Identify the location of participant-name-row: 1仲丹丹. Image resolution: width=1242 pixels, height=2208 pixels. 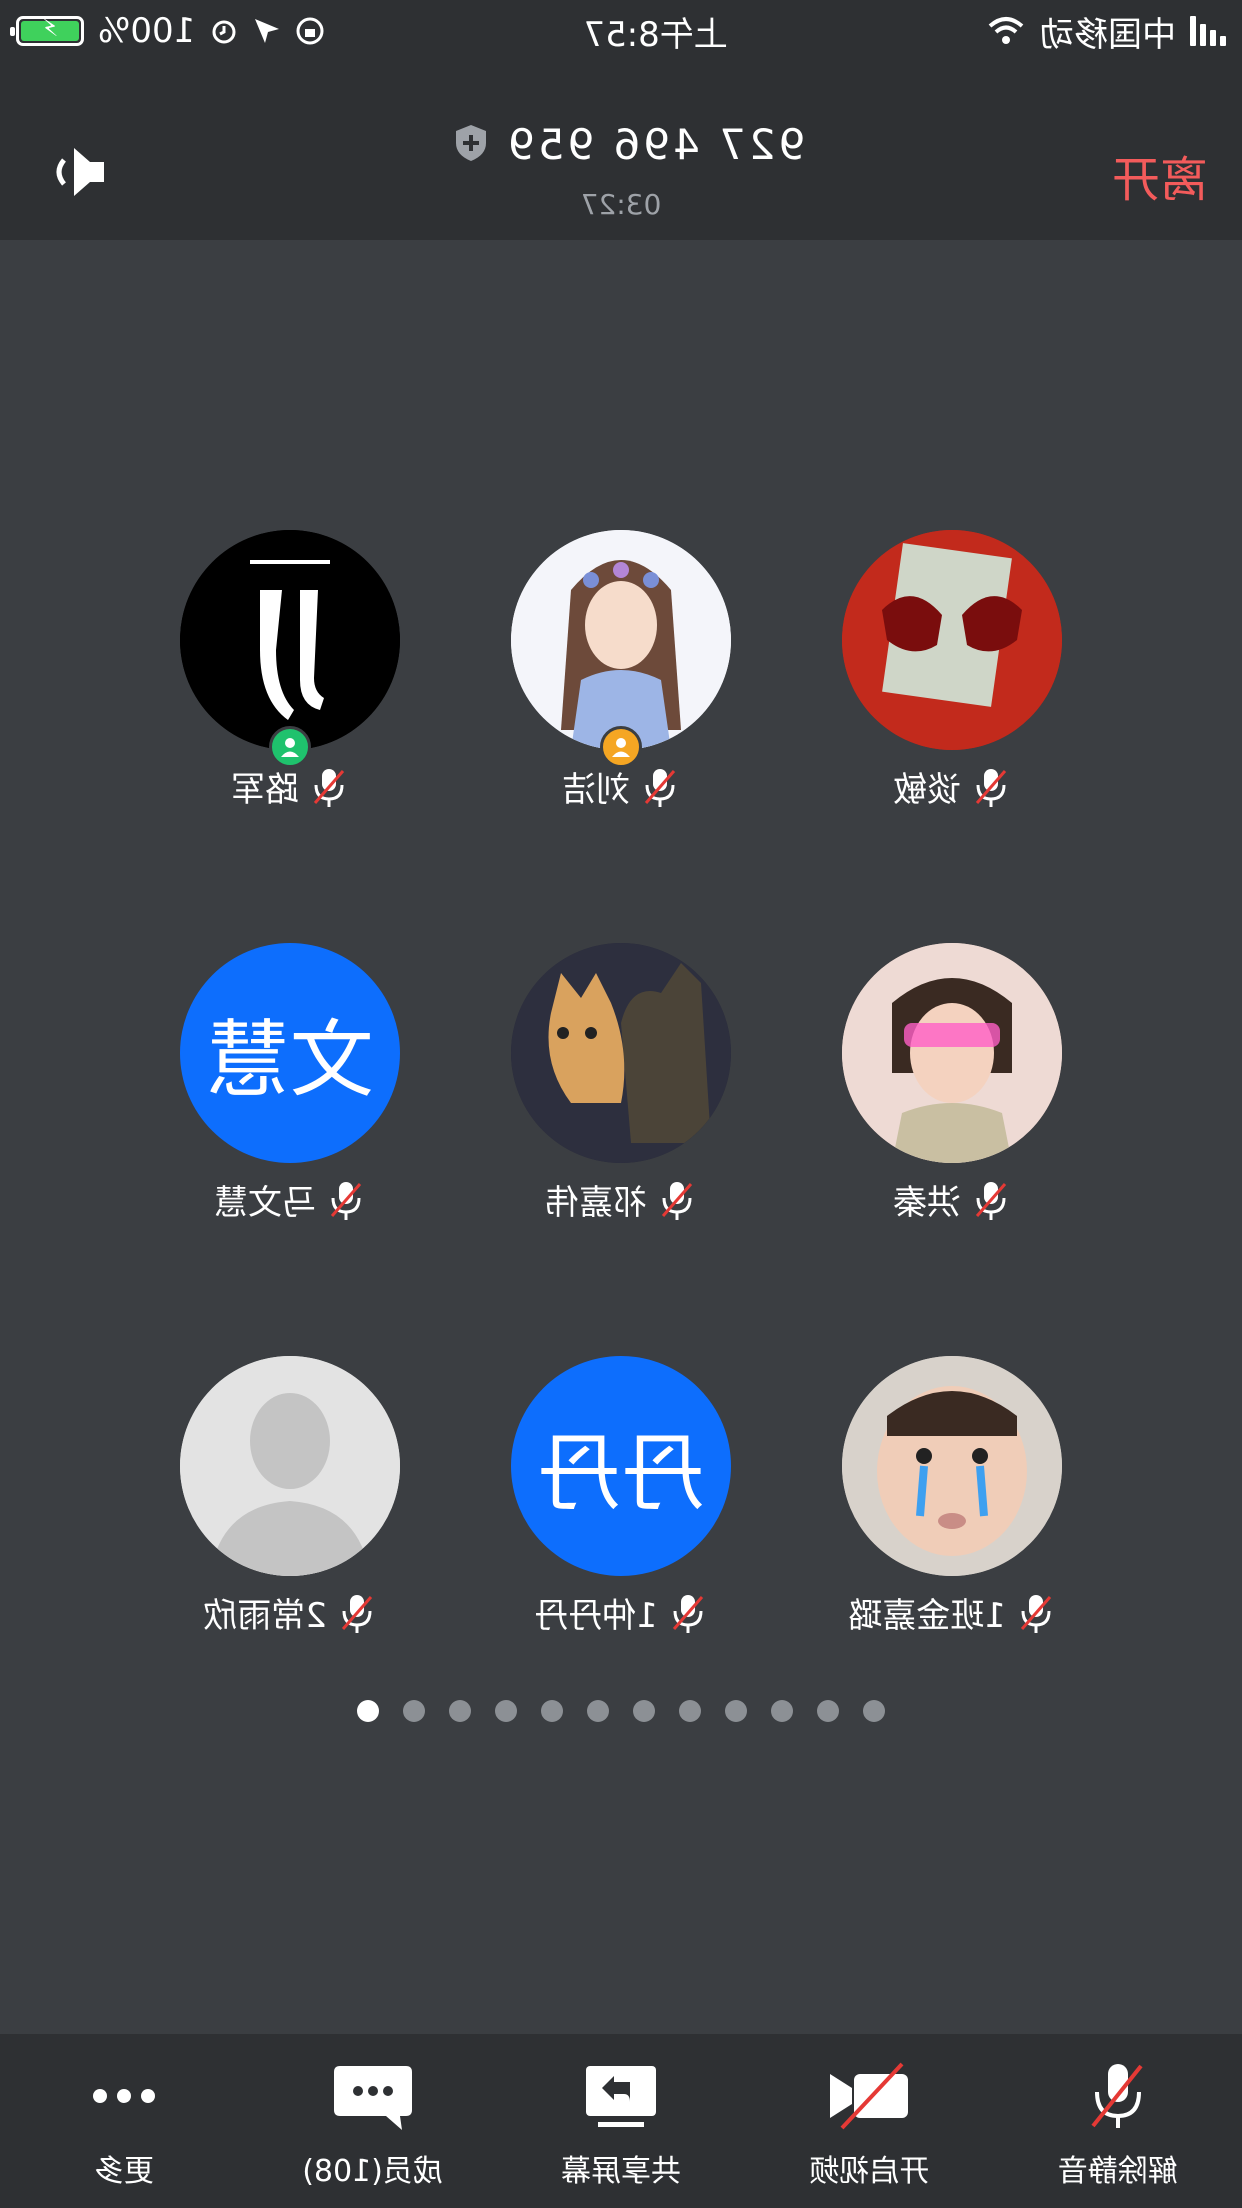
(621, 1612).